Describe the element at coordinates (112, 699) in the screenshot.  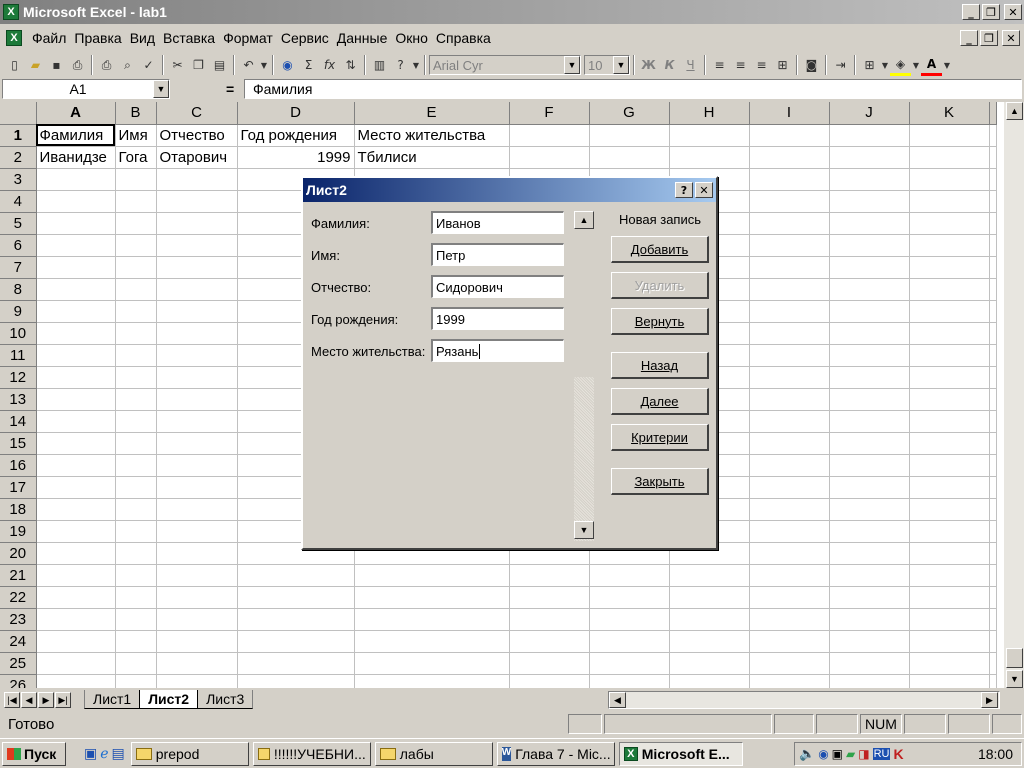
I see `sheet-tab-1: Лист1` at that location.